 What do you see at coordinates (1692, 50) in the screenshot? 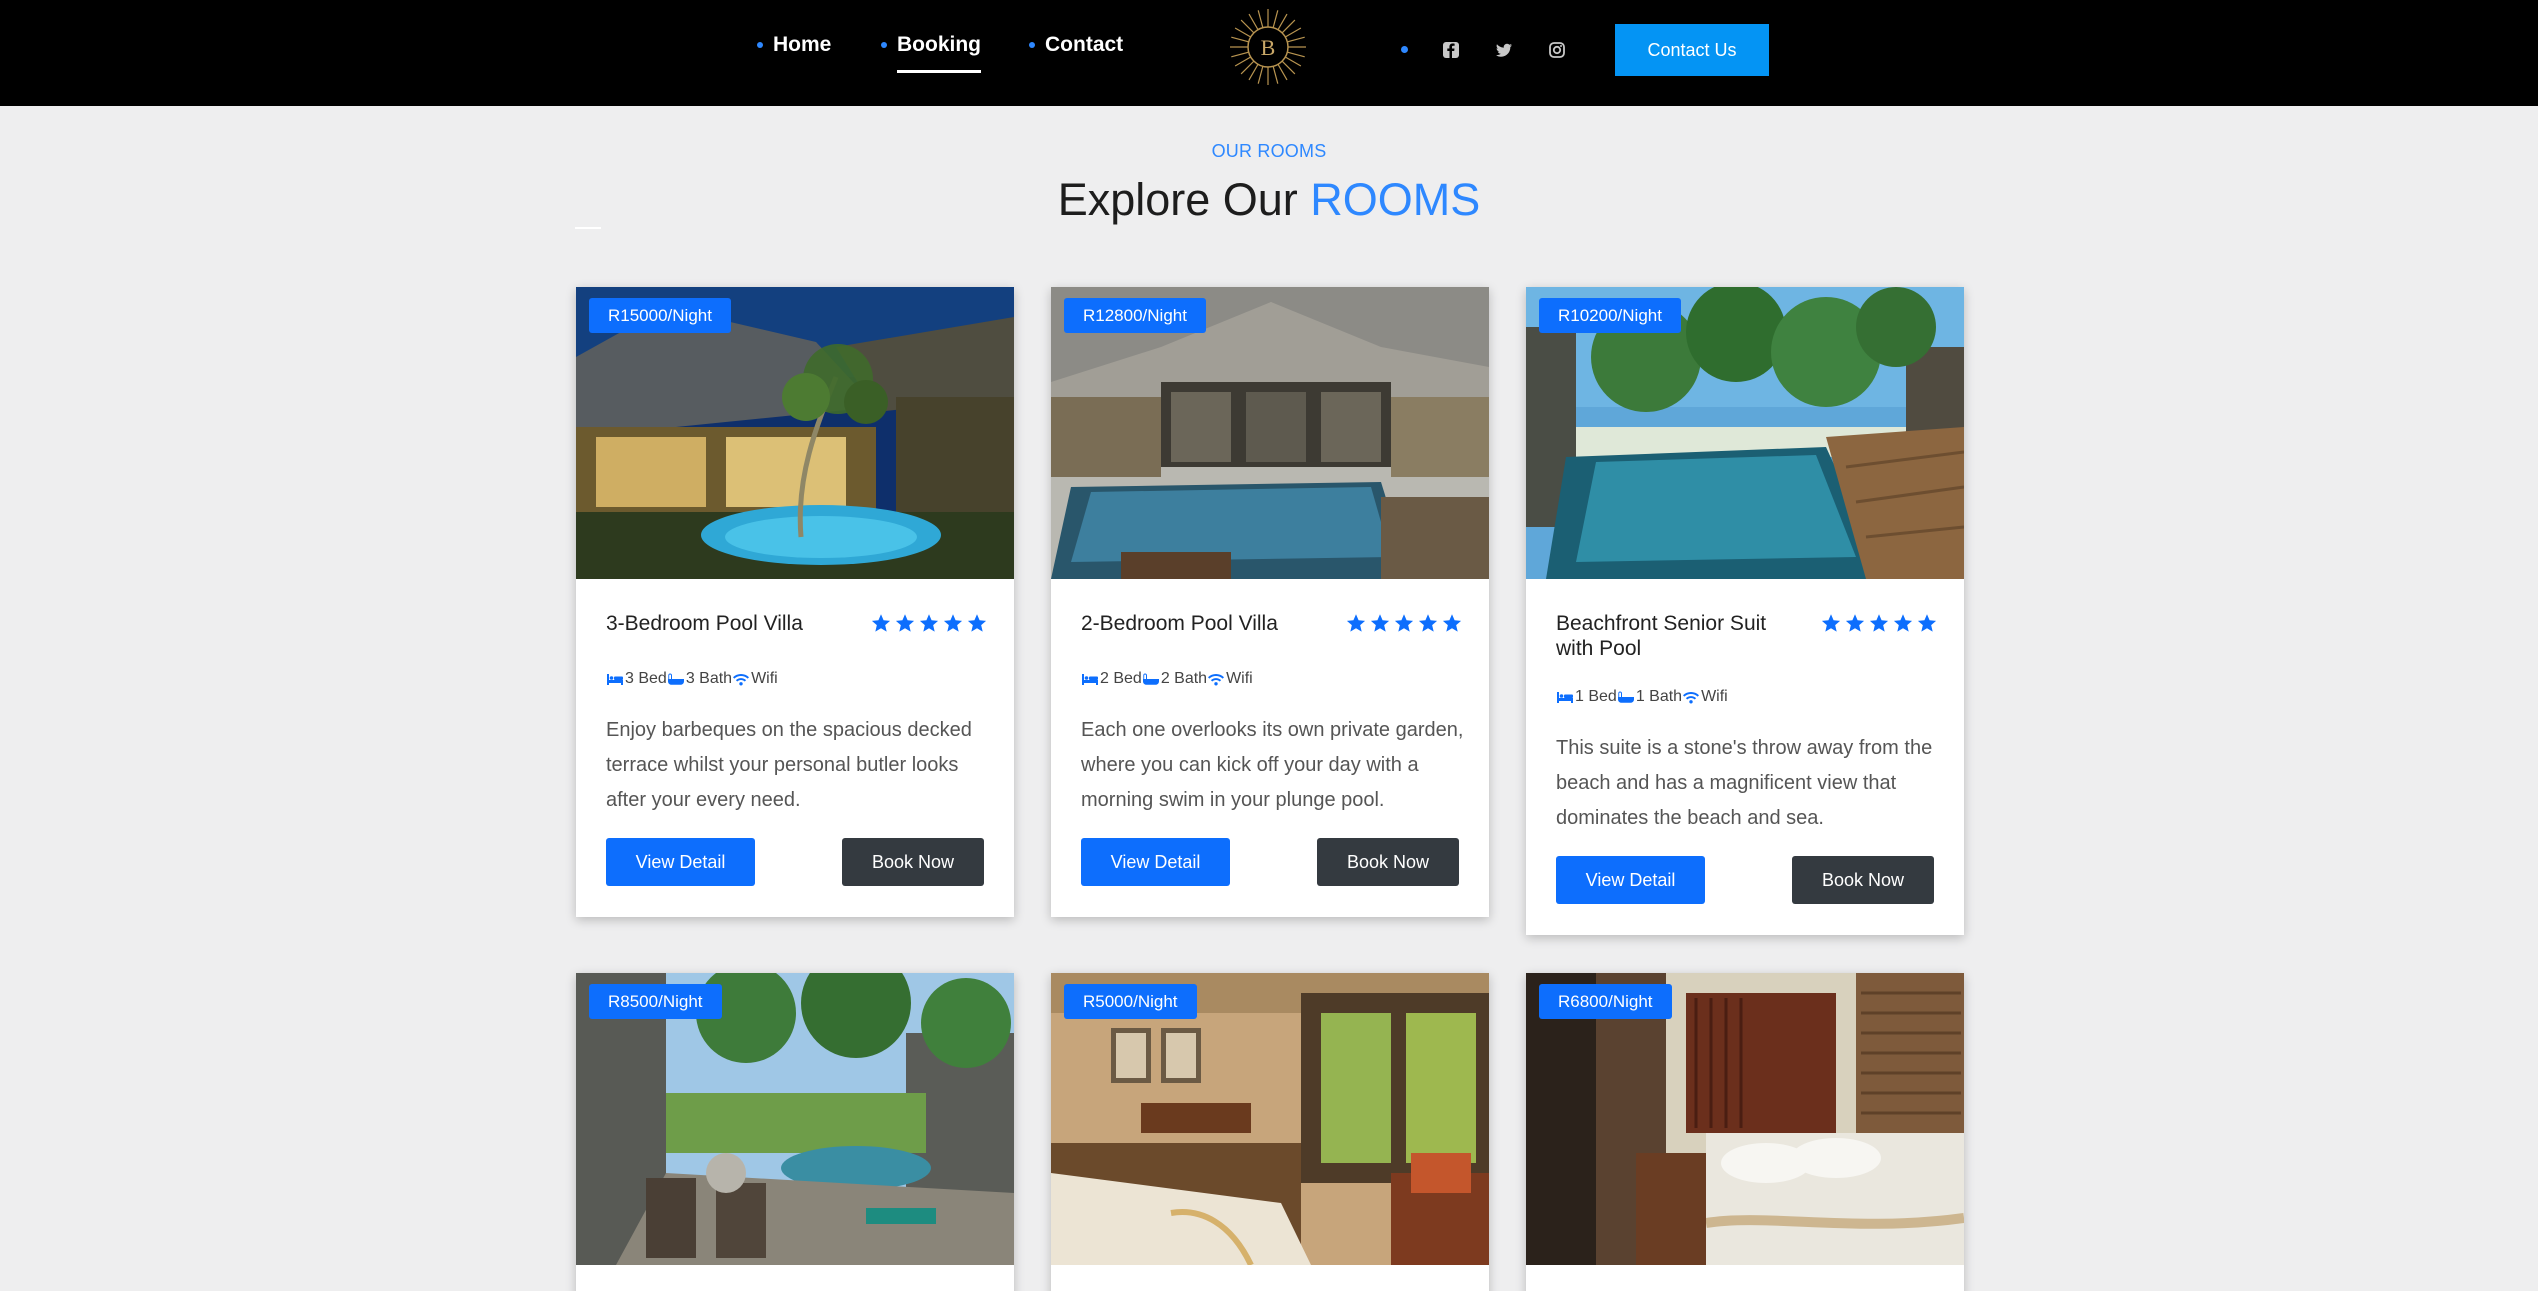
I see `contact-us-button: Contact Us` at bounding box center [1692, 50].